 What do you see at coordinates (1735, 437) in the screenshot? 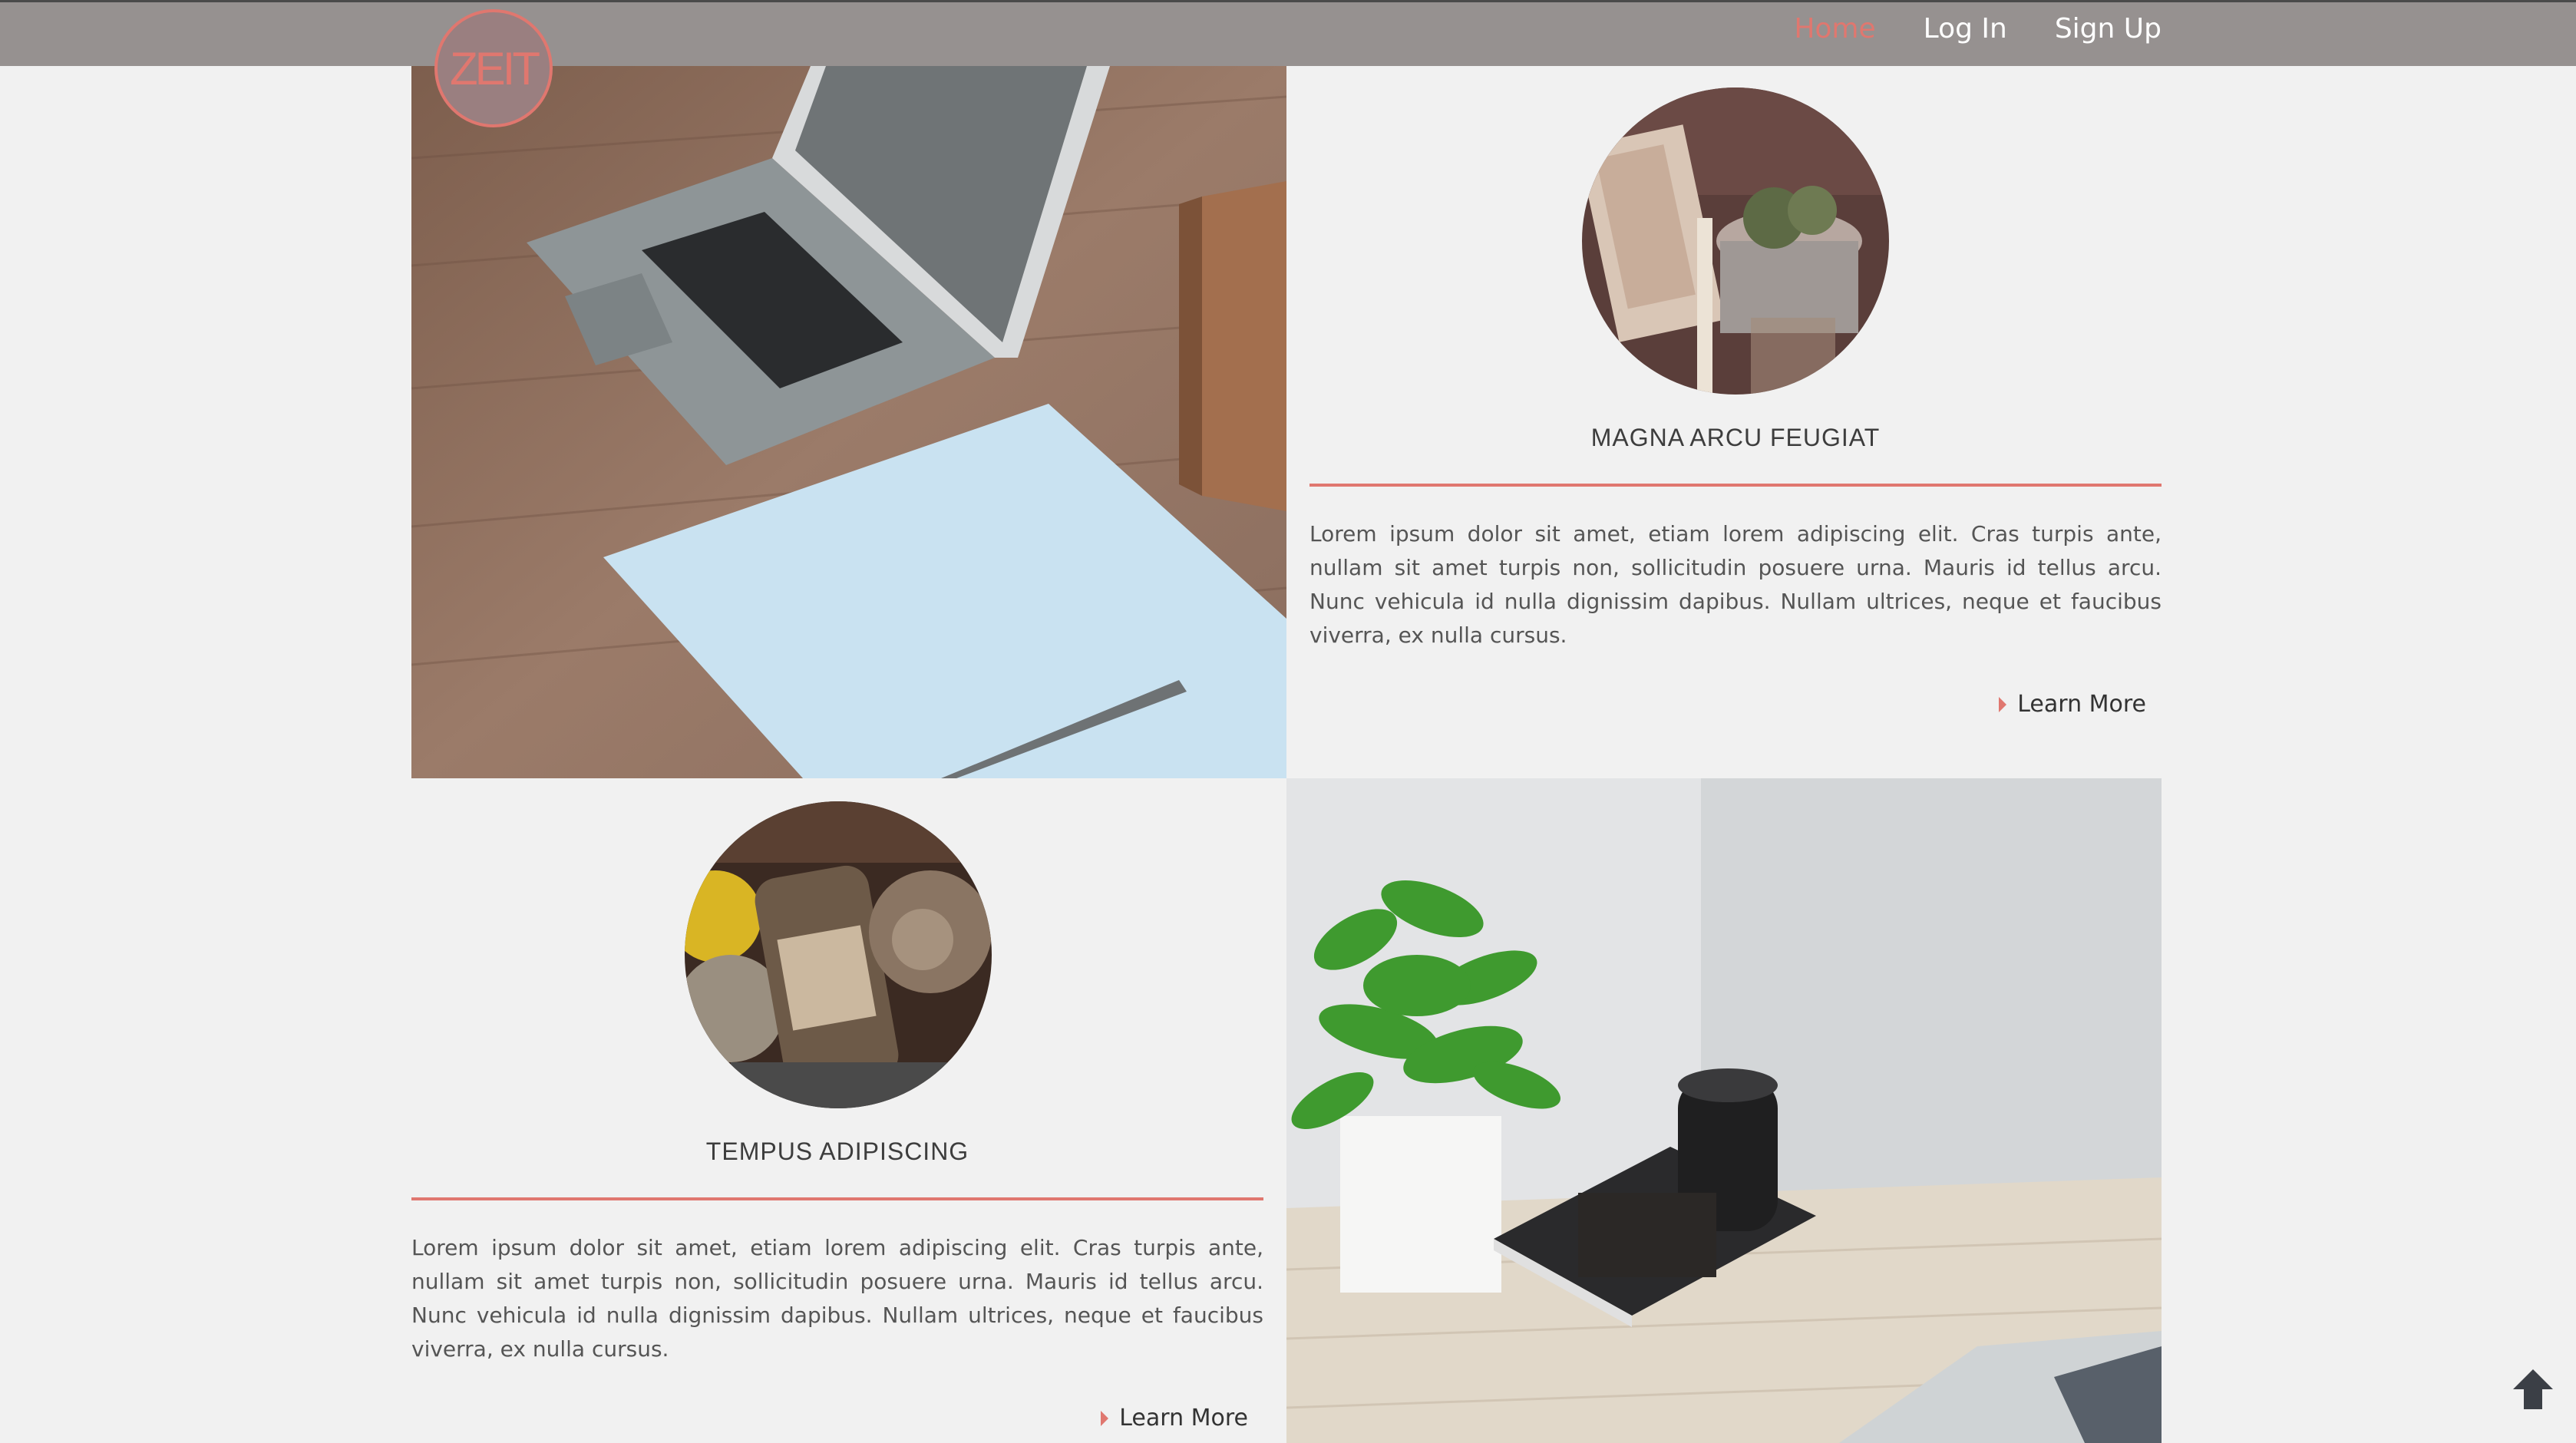
I see `panel-title: MAGNA ARCU FEUGIAT` at bounding box center [1735, 437].